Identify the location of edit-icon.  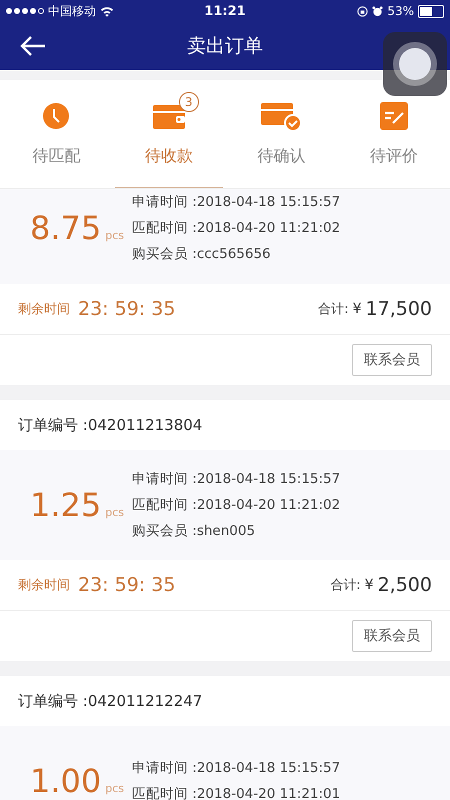
(394, 116).